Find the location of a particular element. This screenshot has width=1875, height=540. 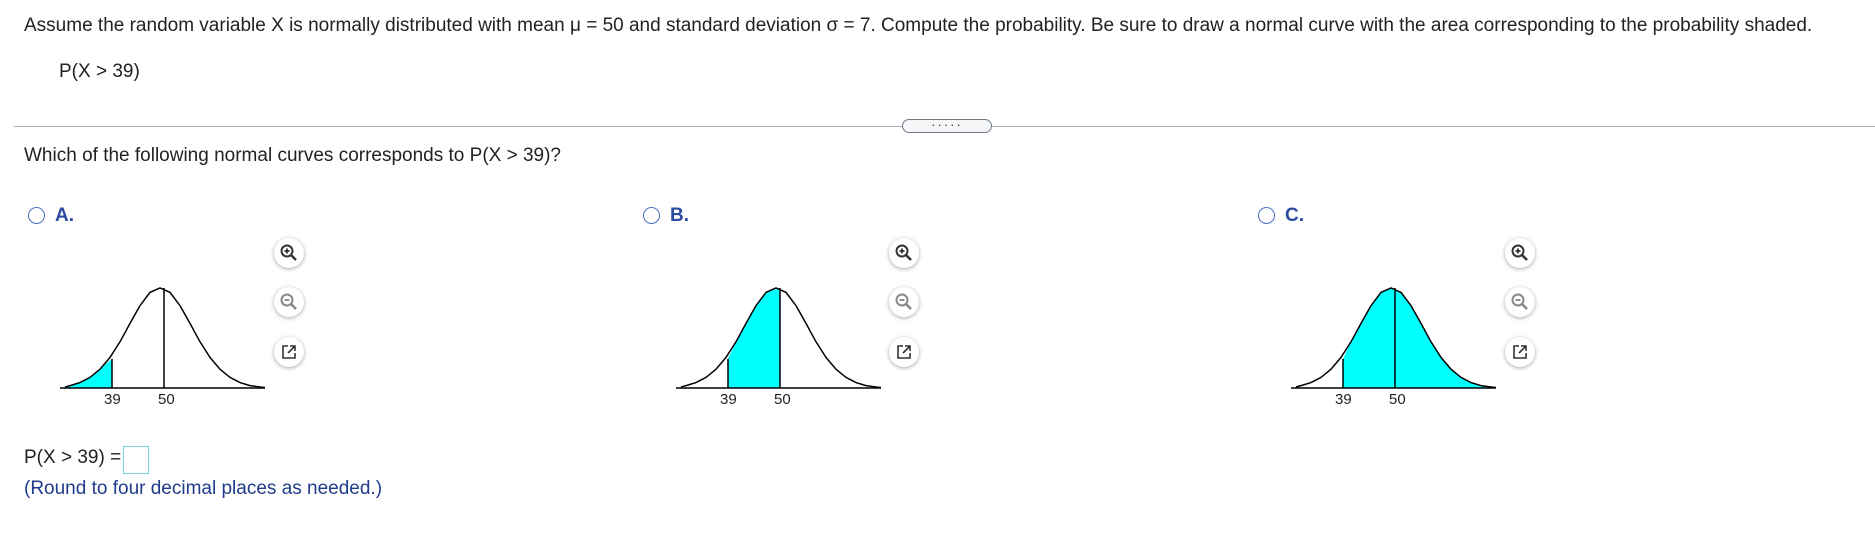

option-a-tick-50: 50 is located at coordinates (166, 399).